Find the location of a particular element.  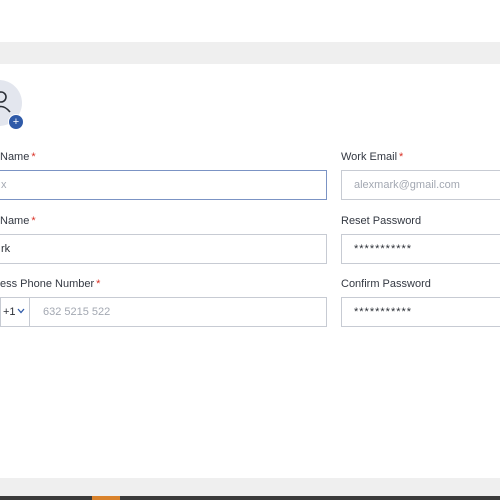

first-name-placeholder: x is located at coordinates (4, 185).